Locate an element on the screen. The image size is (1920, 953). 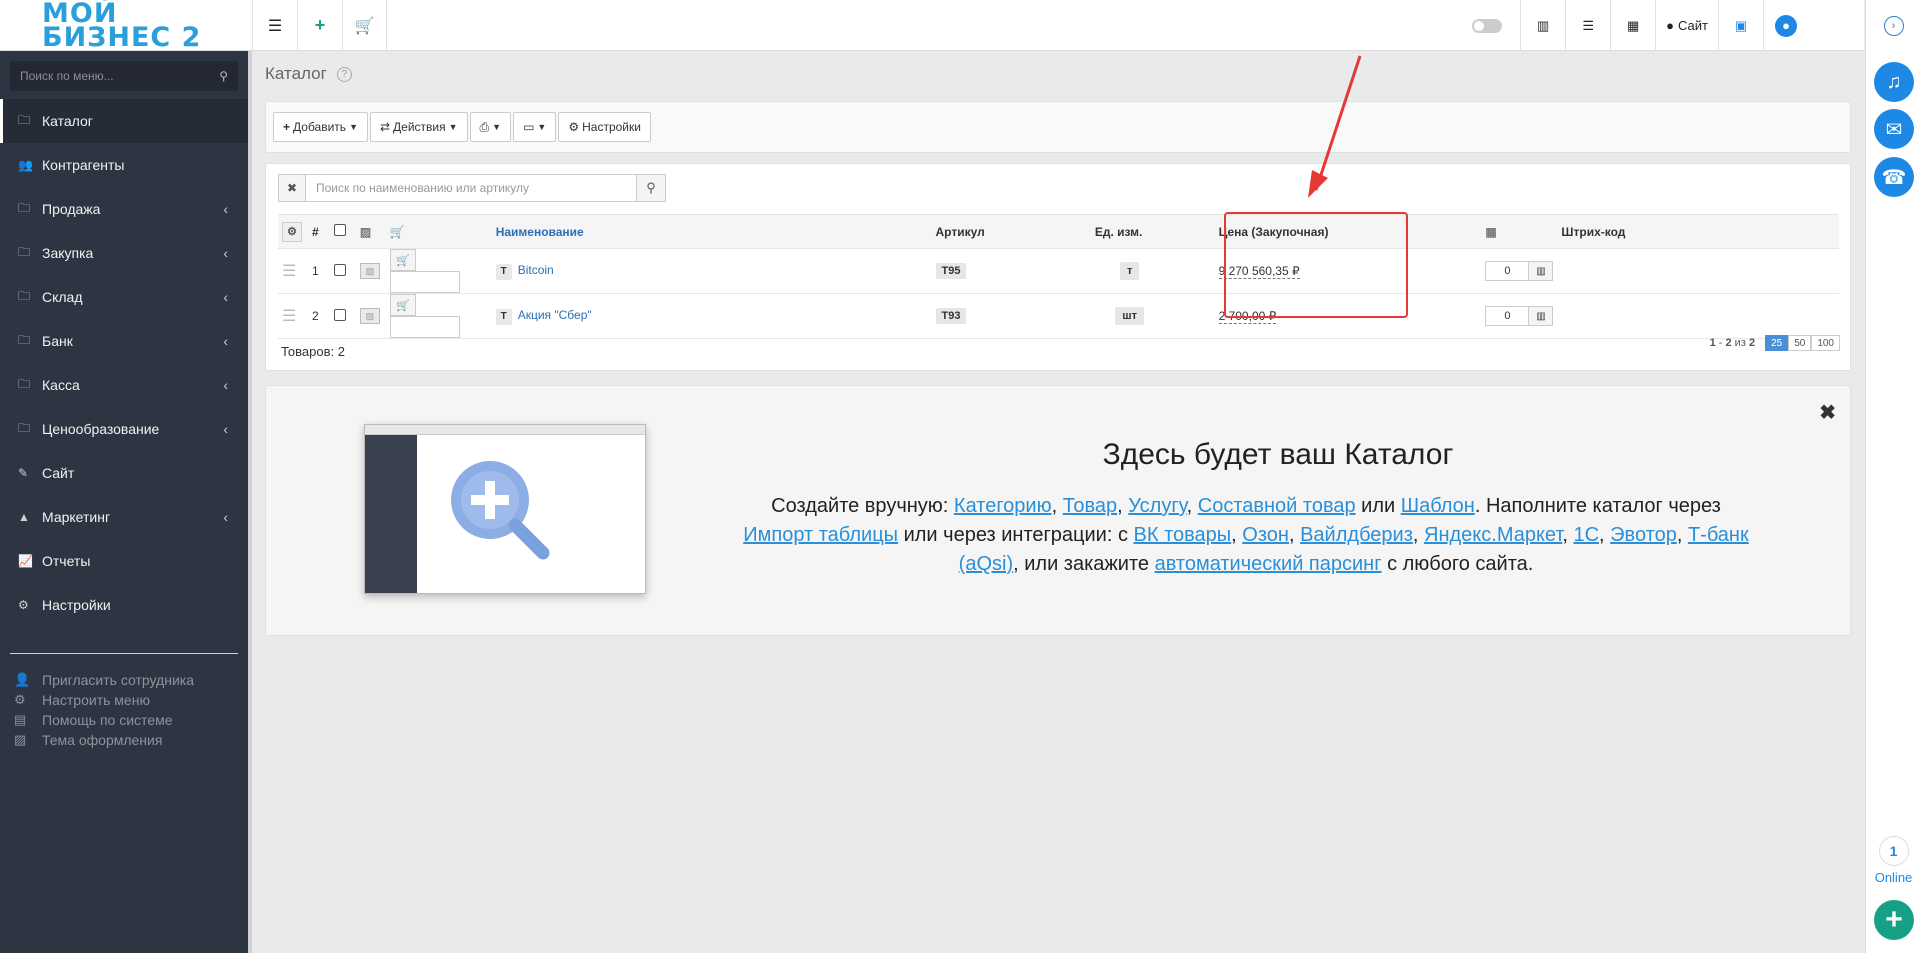
calendar-icon: ▦ is located at coordinates (1633, 25).